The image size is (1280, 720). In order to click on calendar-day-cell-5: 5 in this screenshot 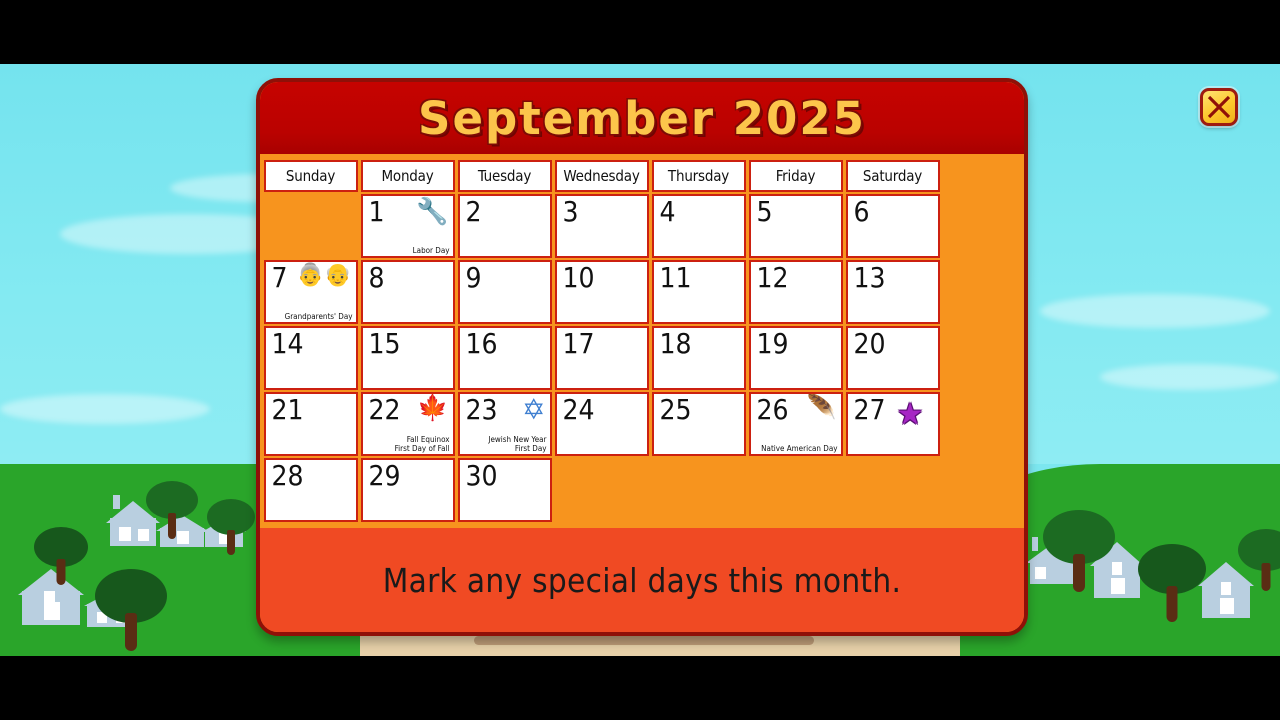, I will do `click(795, 226)`.